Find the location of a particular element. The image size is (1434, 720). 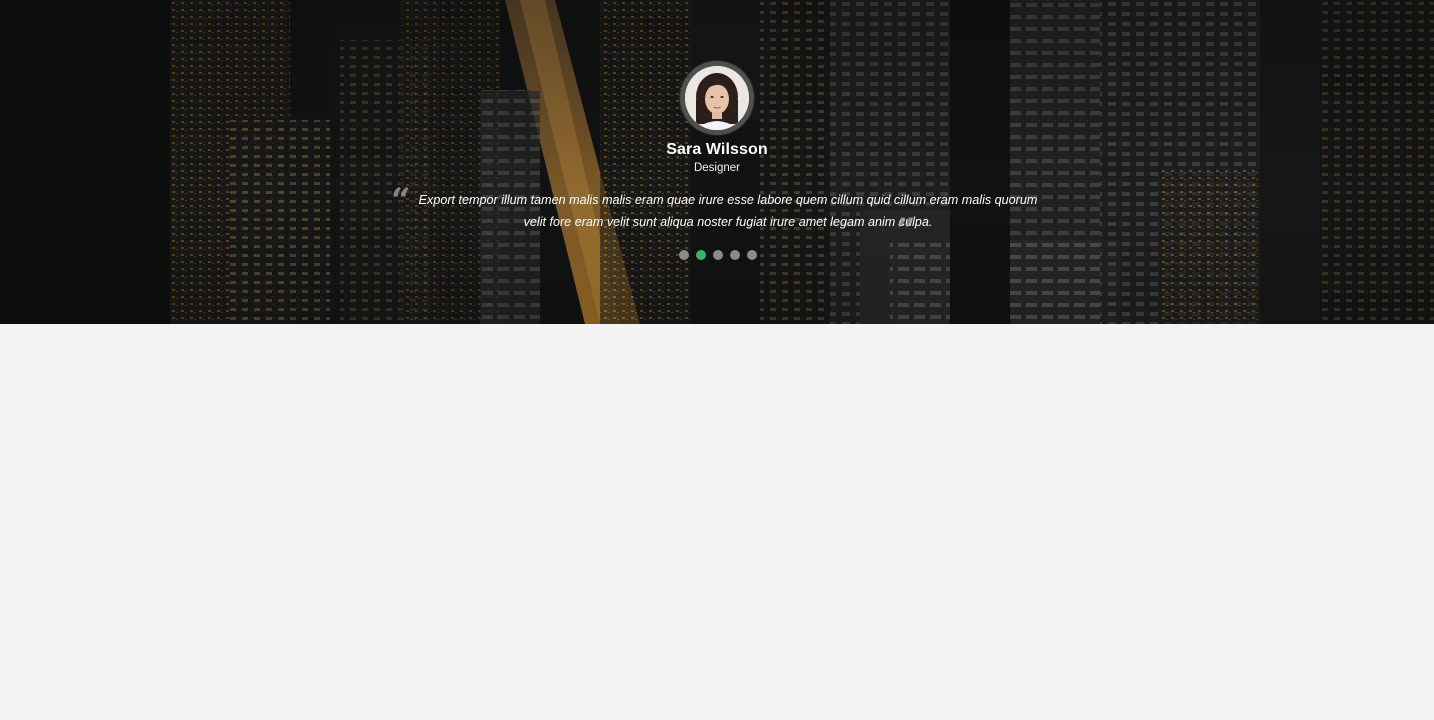

carousel-pagination is located at coordinates (718, 255).